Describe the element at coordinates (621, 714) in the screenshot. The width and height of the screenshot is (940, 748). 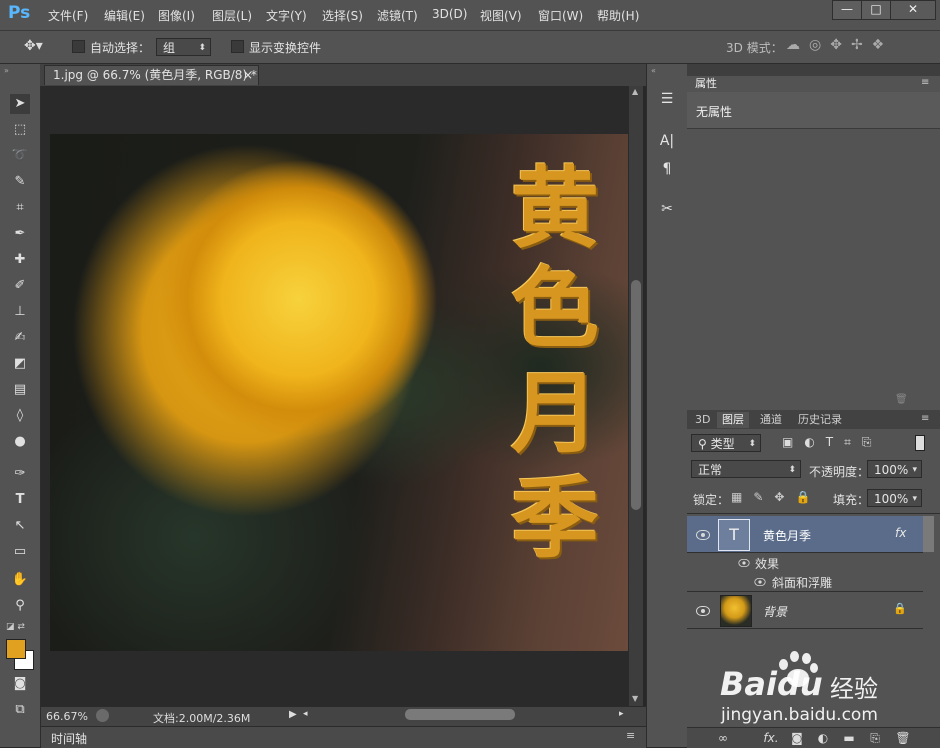
I see `scroll-right-icon: ▸` at that location.